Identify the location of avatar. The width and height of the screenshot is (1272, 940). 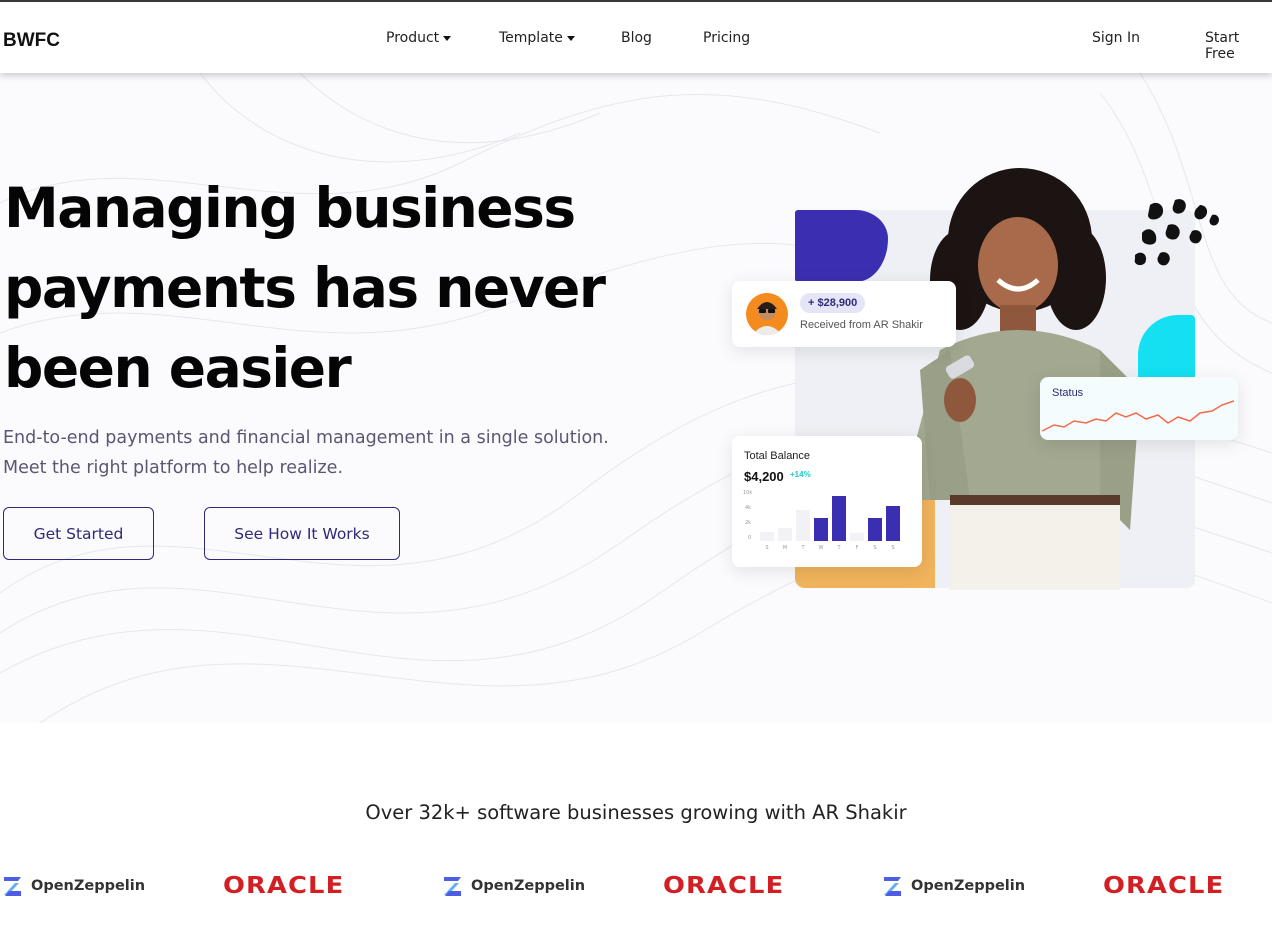
(767, 314).